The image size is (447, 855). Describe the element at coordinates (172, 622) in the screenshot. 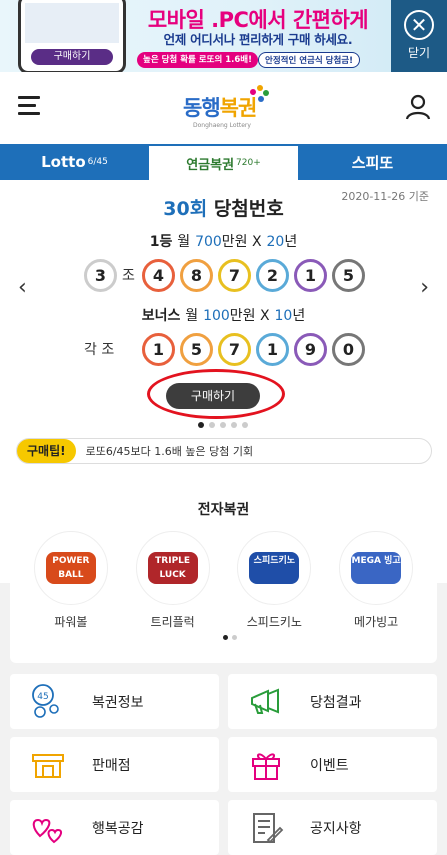

I see `game-name: 트리플럭` at that location.